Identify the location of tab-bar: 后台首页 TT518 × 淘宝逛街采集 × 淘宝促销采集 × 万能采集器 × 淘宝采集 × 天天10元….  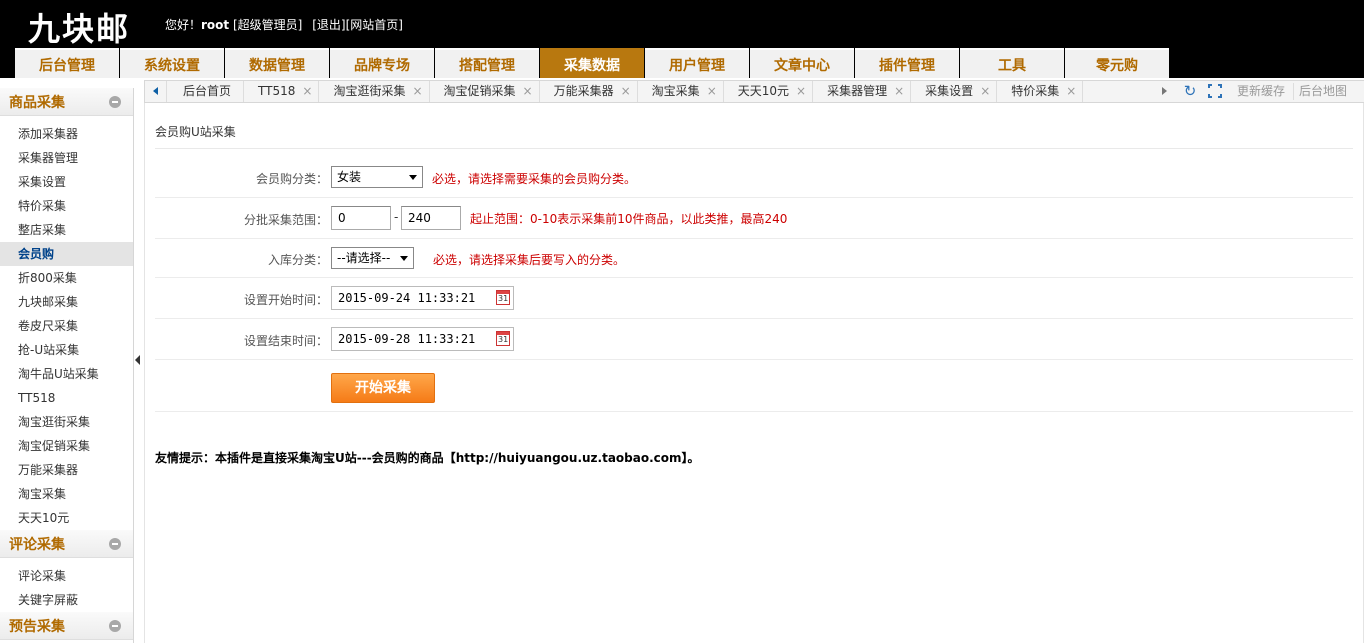
(754, 91).